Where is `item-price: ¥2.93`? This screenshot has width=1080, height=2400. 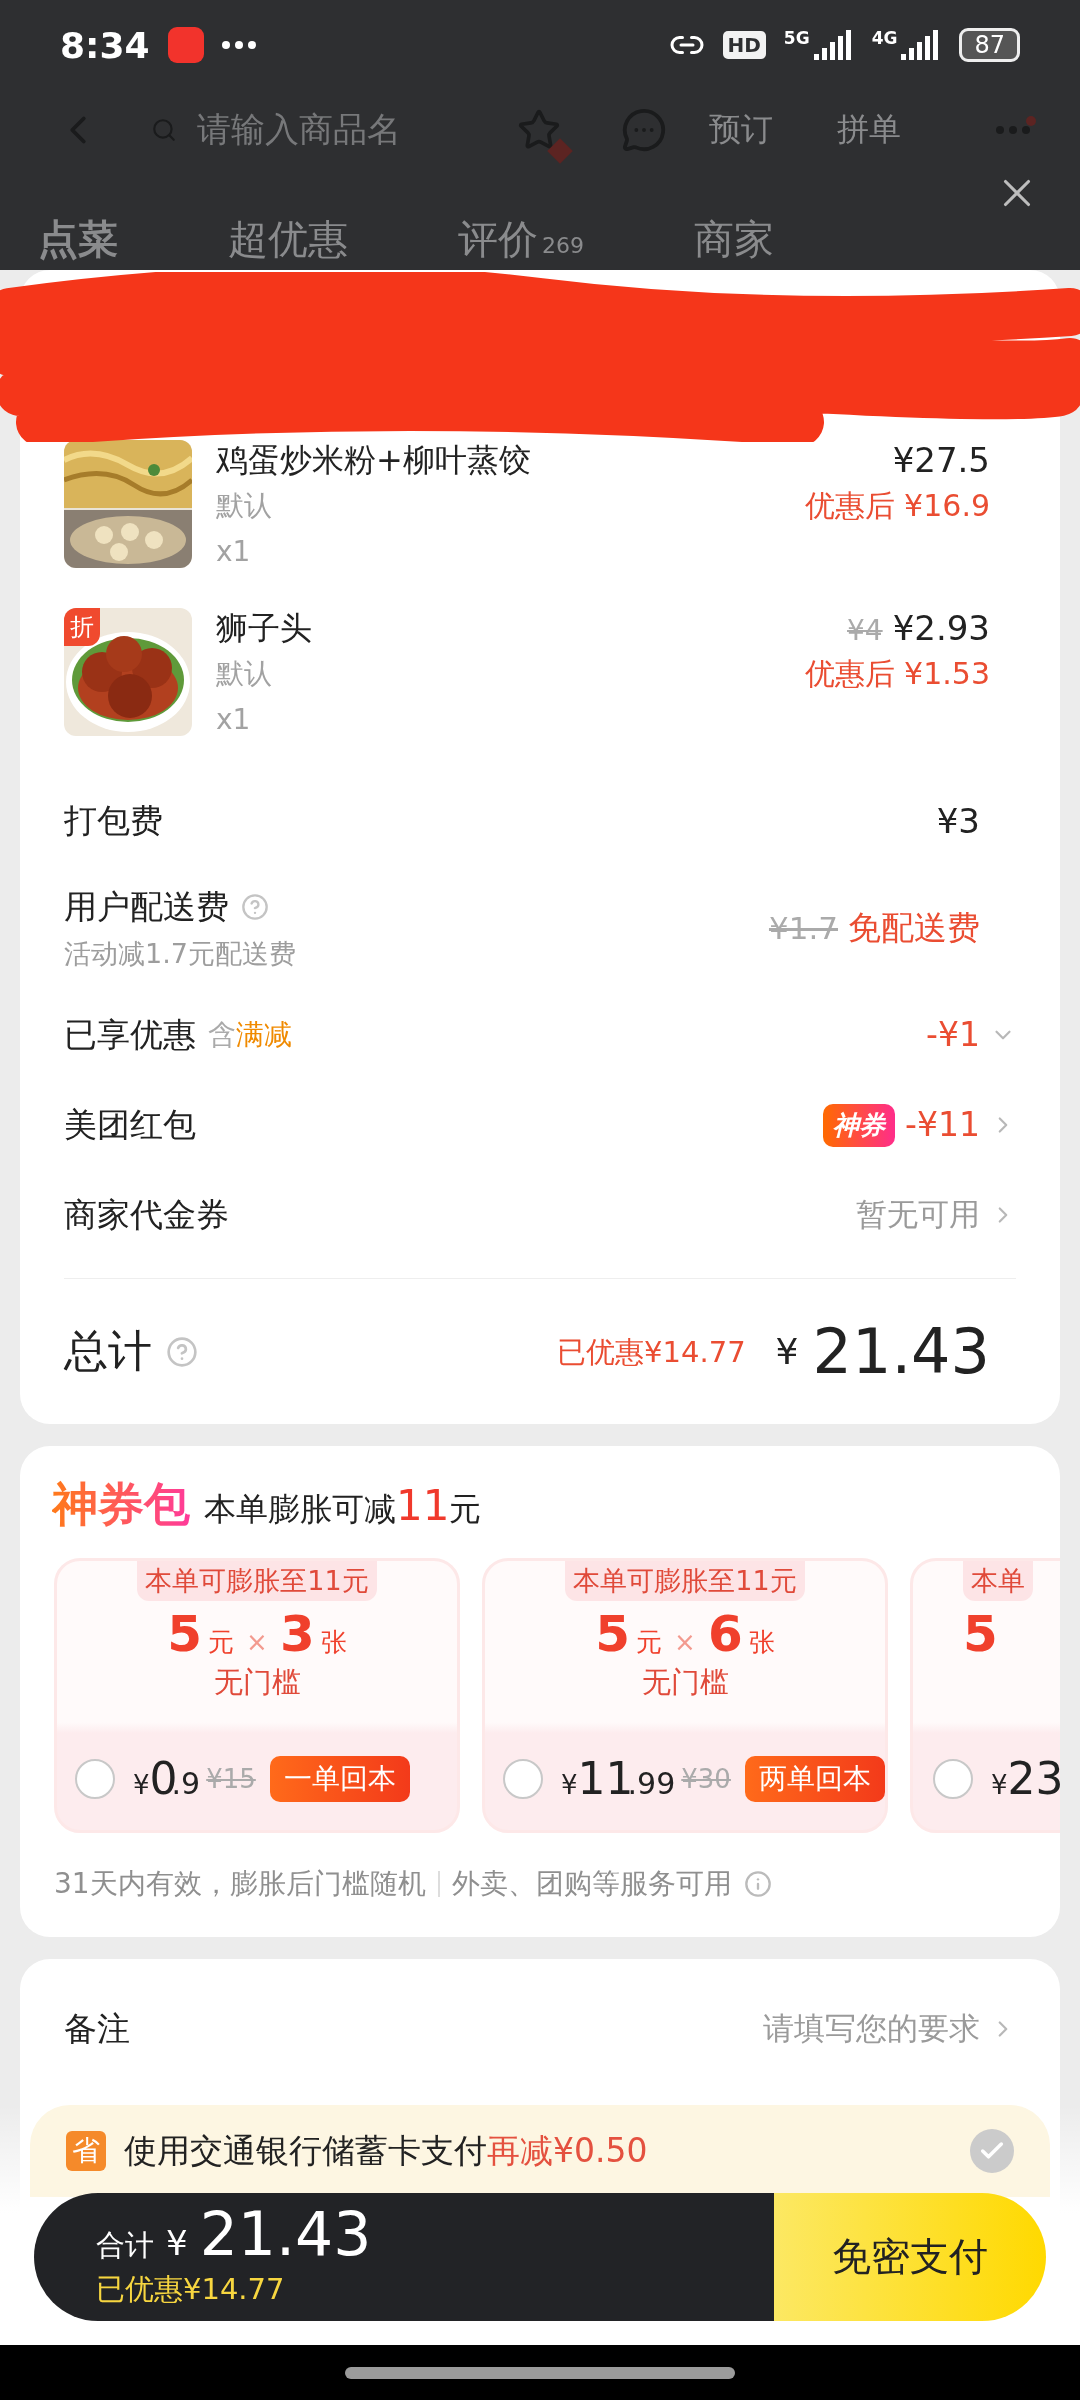 item-price: ¥2.93 is located at coordinates (941, 628).